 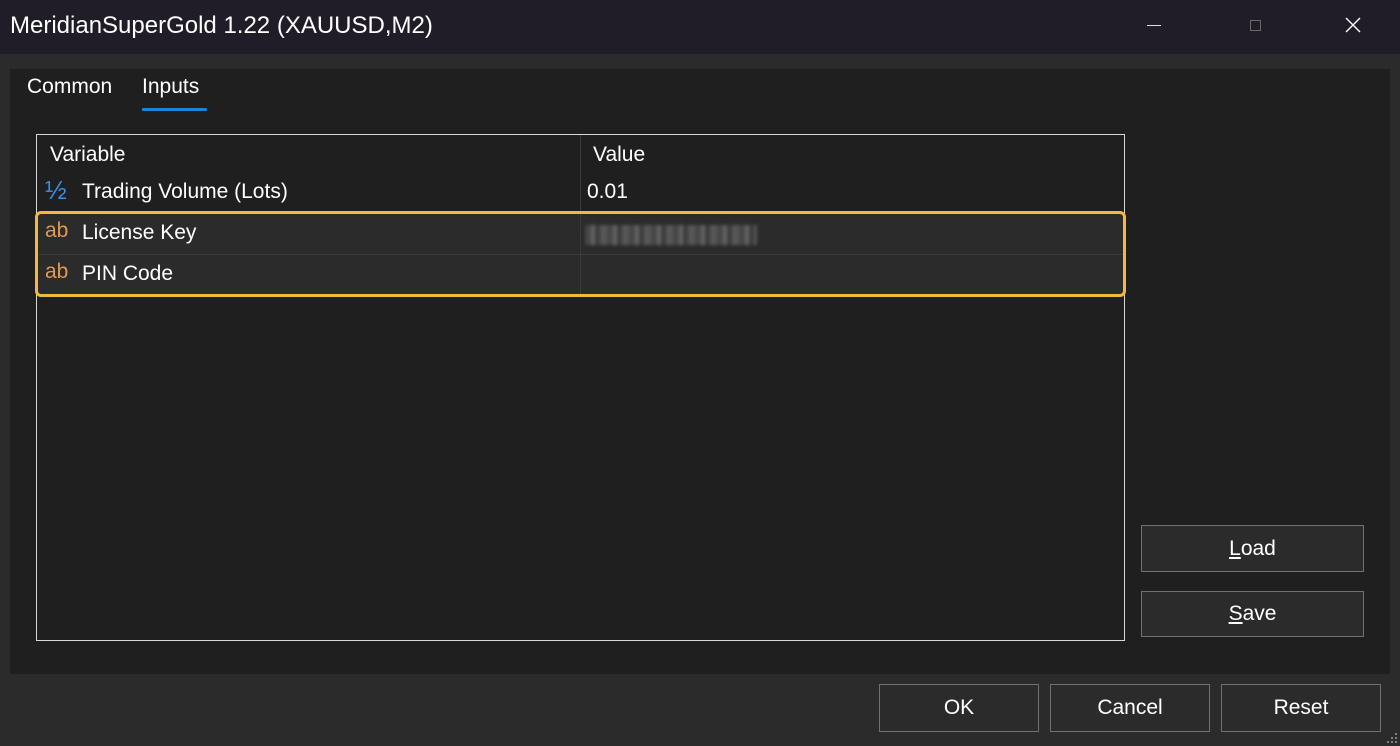 I want to click on save-button: Save, so click(x=1252, y=614).